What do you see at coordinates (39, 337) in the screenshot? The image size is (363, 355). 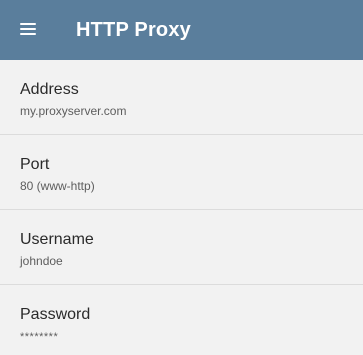 I see `setting-value-password: ********` at bounding box center [39, 337].